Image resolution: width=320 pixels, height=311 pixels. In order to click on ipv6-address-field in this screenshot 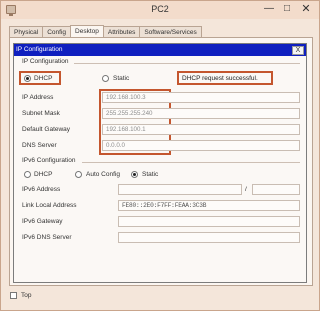, I will do `click(180, 189)`.